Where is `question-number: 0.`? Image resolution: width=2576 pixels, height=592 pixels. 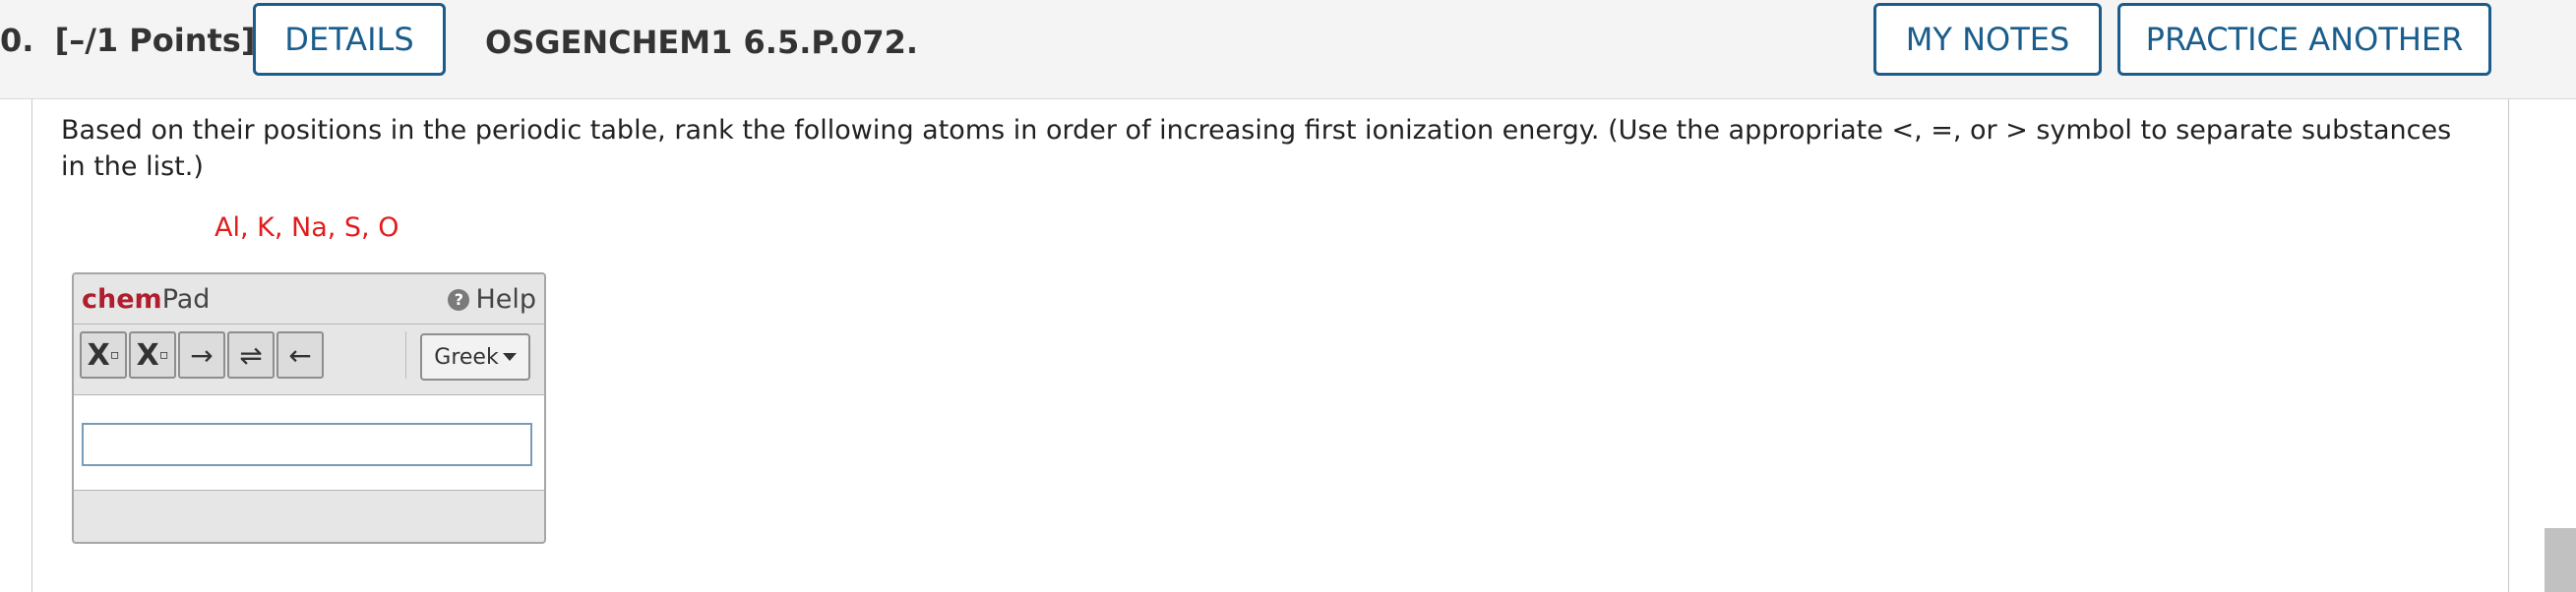
question-number: 0. is located at coordinates (17, 40).